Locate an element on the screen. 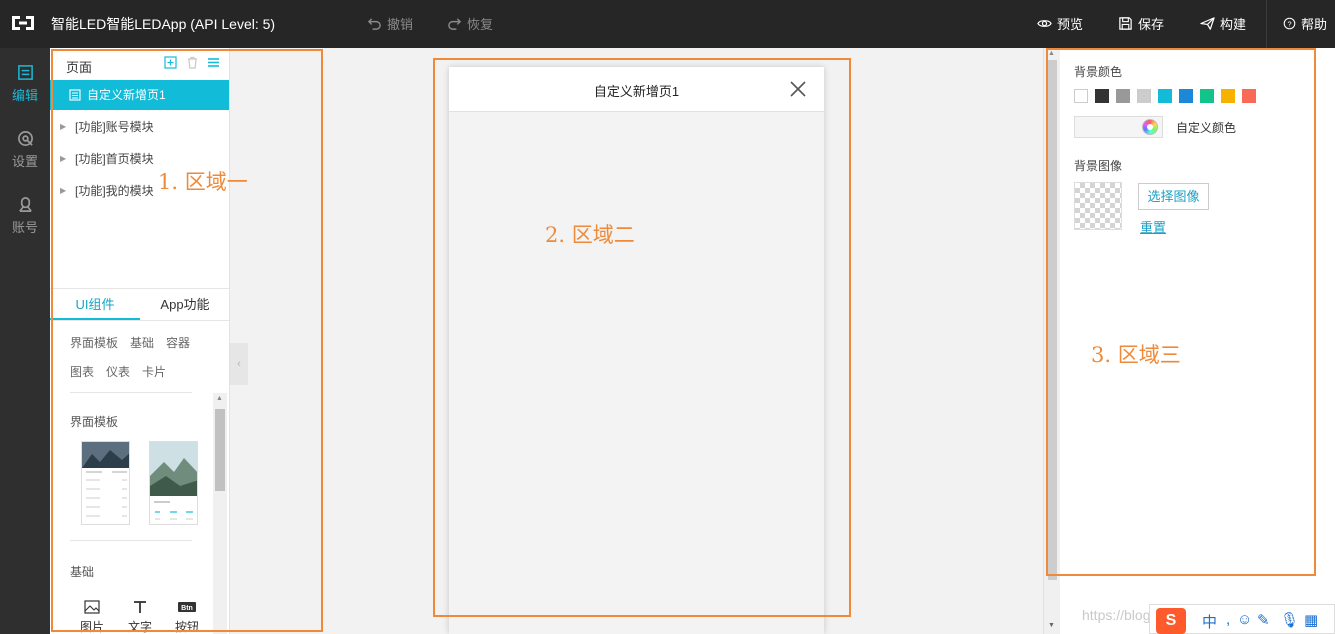 The image size is (1335, 634). rail-item-label: 设置 is located at coordinates (24, 161).